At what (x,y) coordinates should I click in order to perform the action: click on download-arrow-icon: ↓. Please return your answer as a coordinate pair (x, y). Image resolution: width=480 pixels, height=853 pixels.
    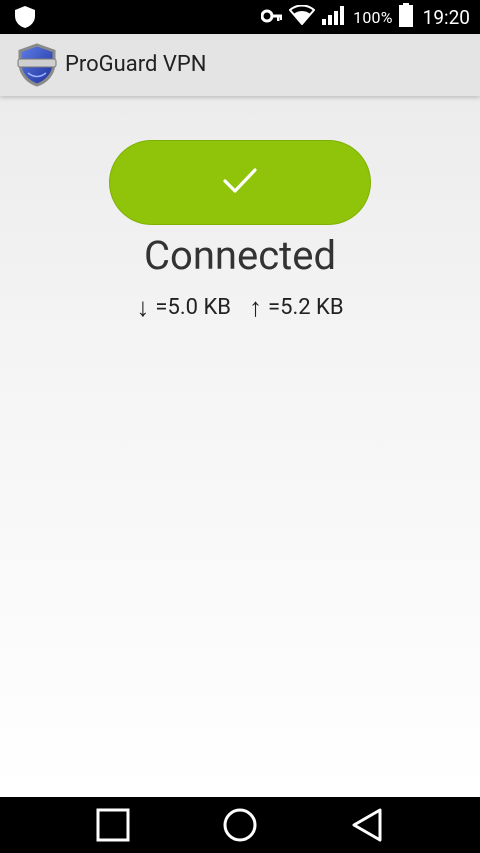
    Looking at the image, I should click on (143, 308).